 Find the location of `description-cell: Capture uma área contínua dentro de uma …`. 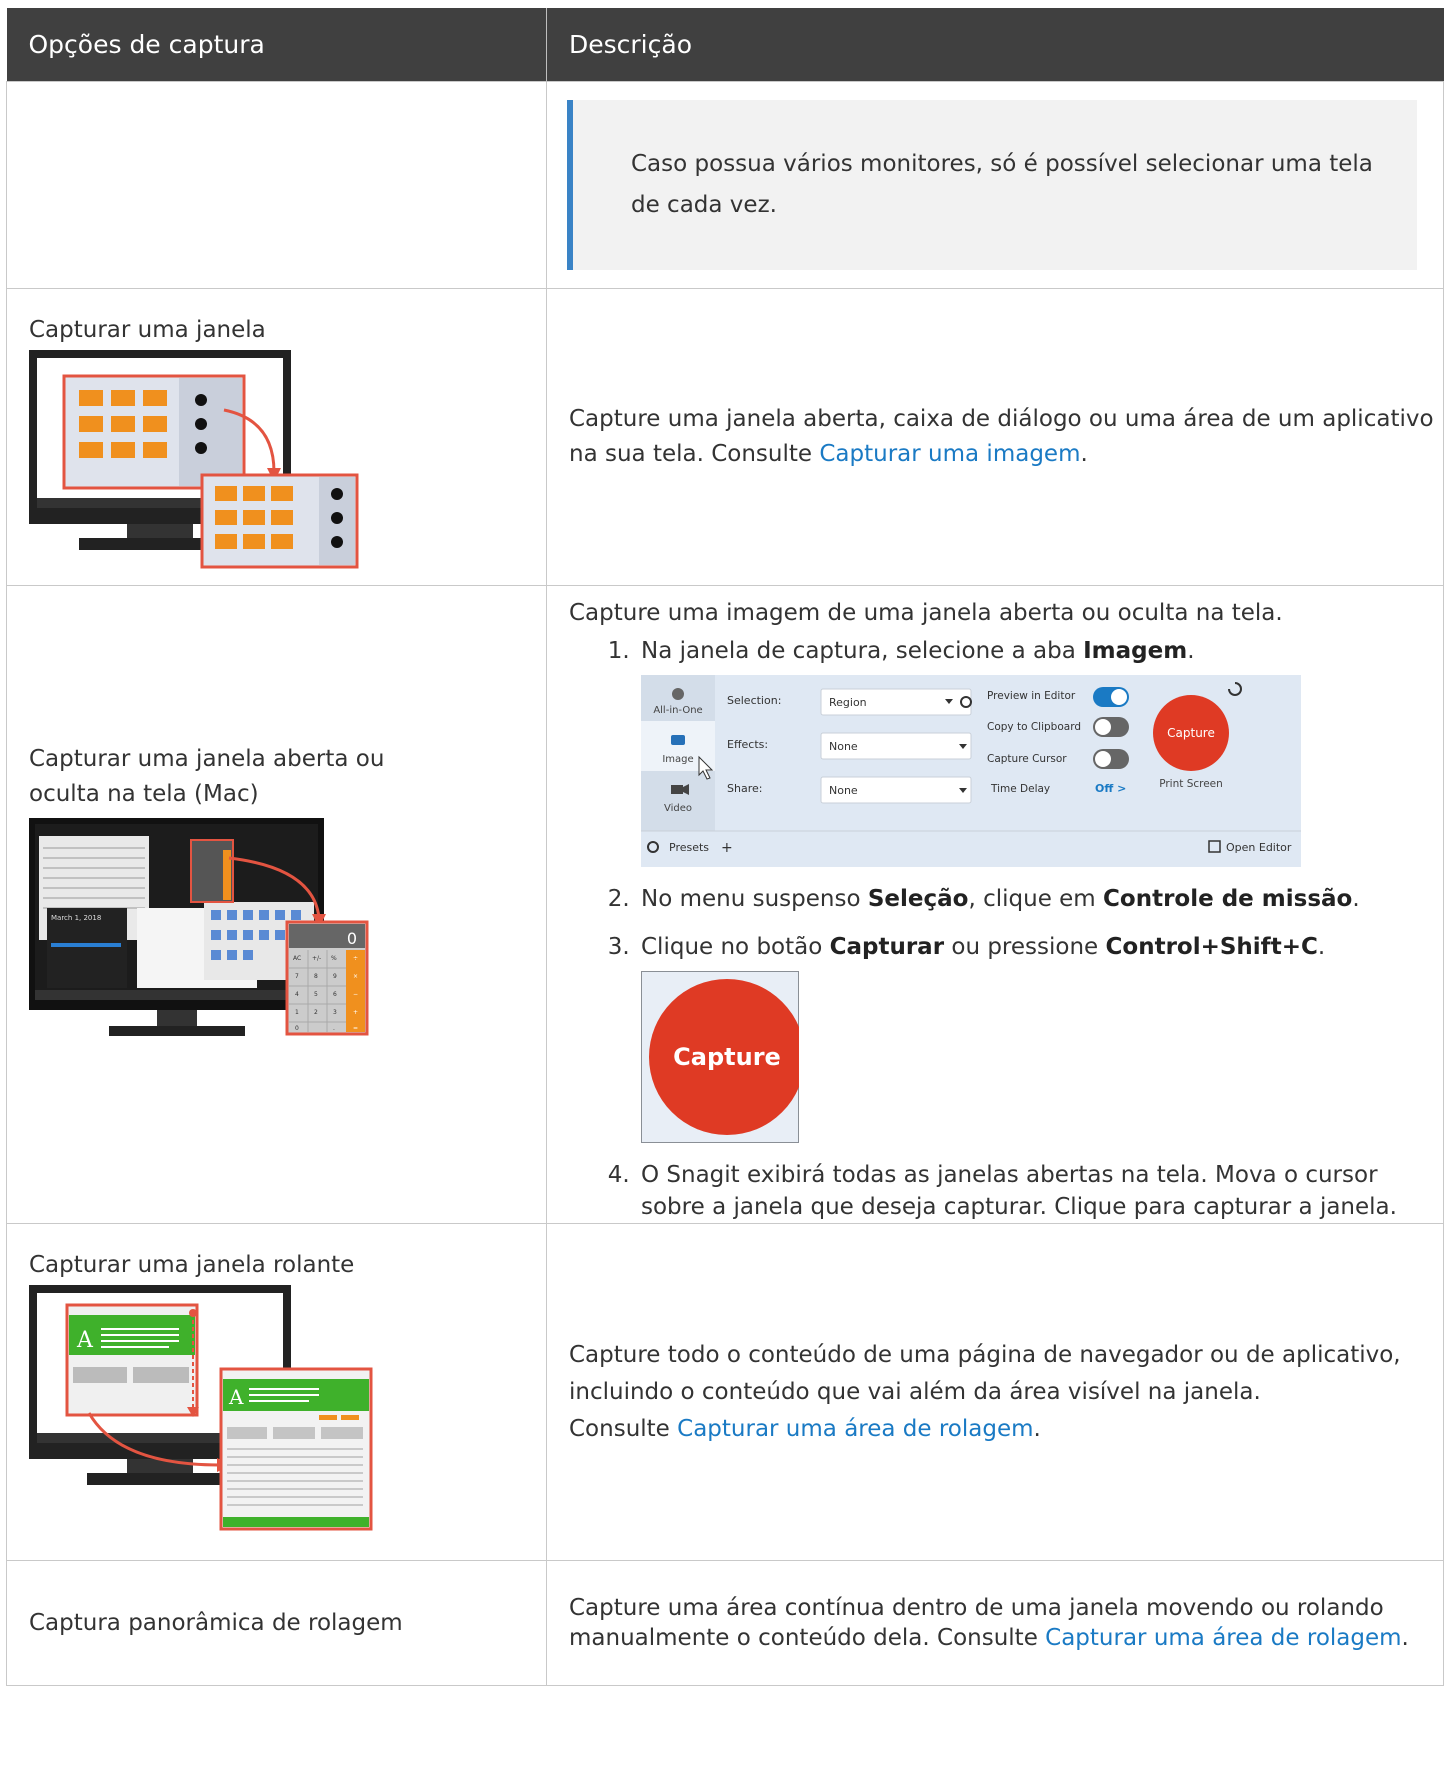

description-cell: Capture uma área contínua dentro de uma … is located at coordinates (995, 1623).